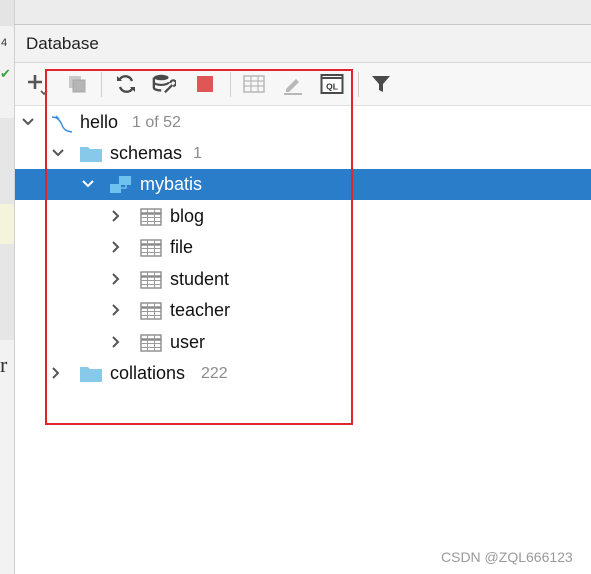  What do you see at coordinates (63, 126) in the screenshot?
I see `mysql-icon` at bounding box center [63, 126].